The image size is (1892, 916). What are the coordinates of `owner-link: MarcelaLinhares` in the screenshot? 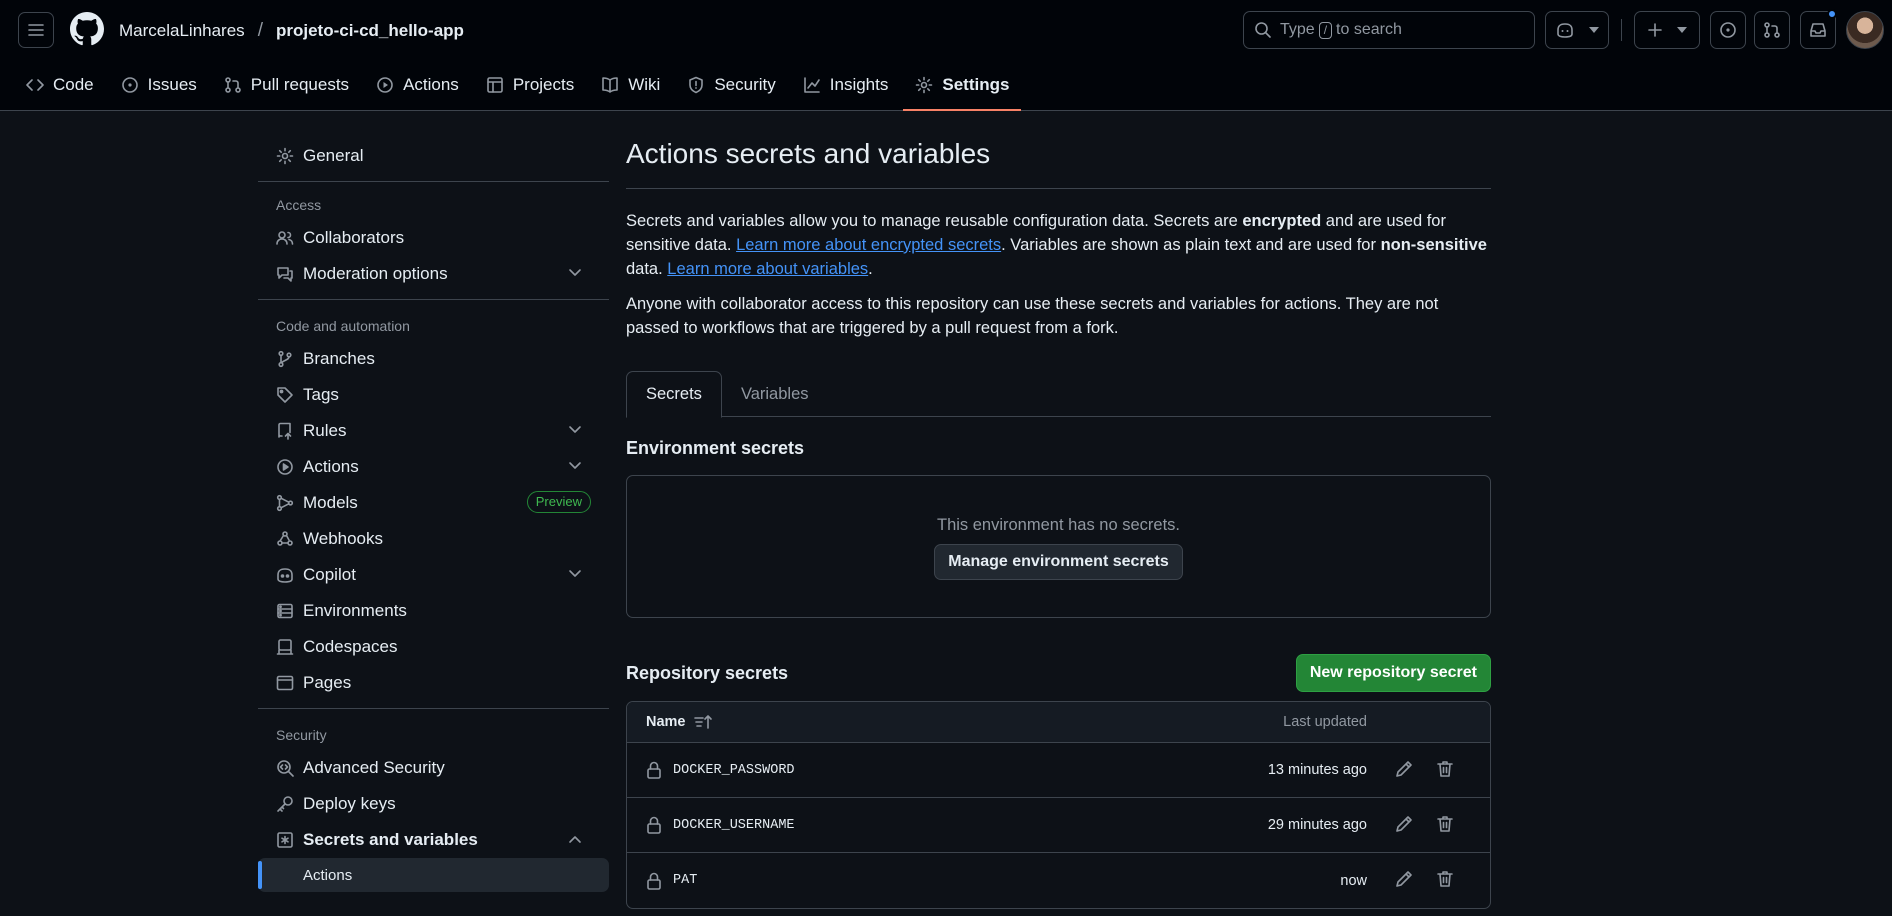 It's located at (182, 31).